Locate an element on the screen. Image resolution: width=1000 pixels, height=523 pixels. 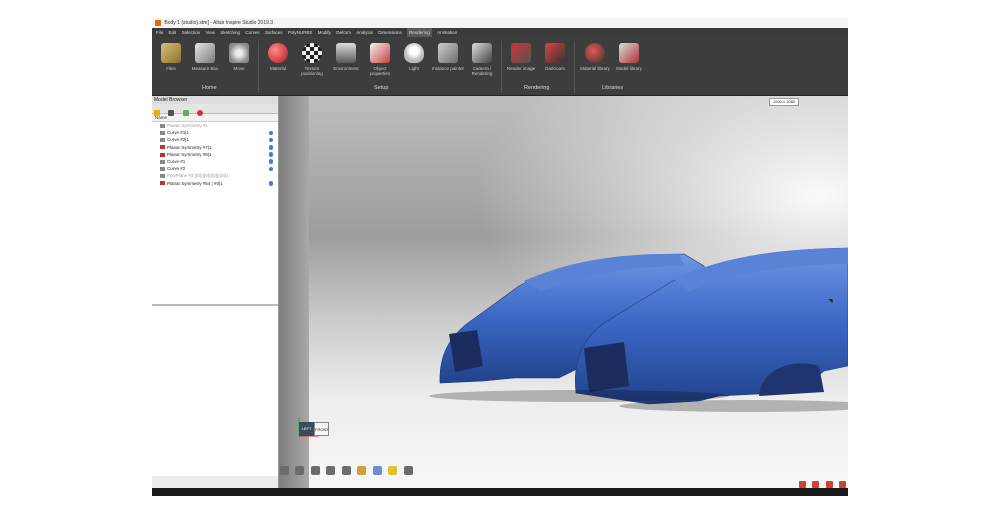
tree-item: Curve #1 is located at coordinates (215, 161).